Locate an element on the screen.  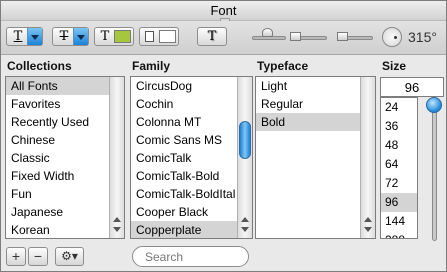
size-slider is located at coordinates (434, 172).